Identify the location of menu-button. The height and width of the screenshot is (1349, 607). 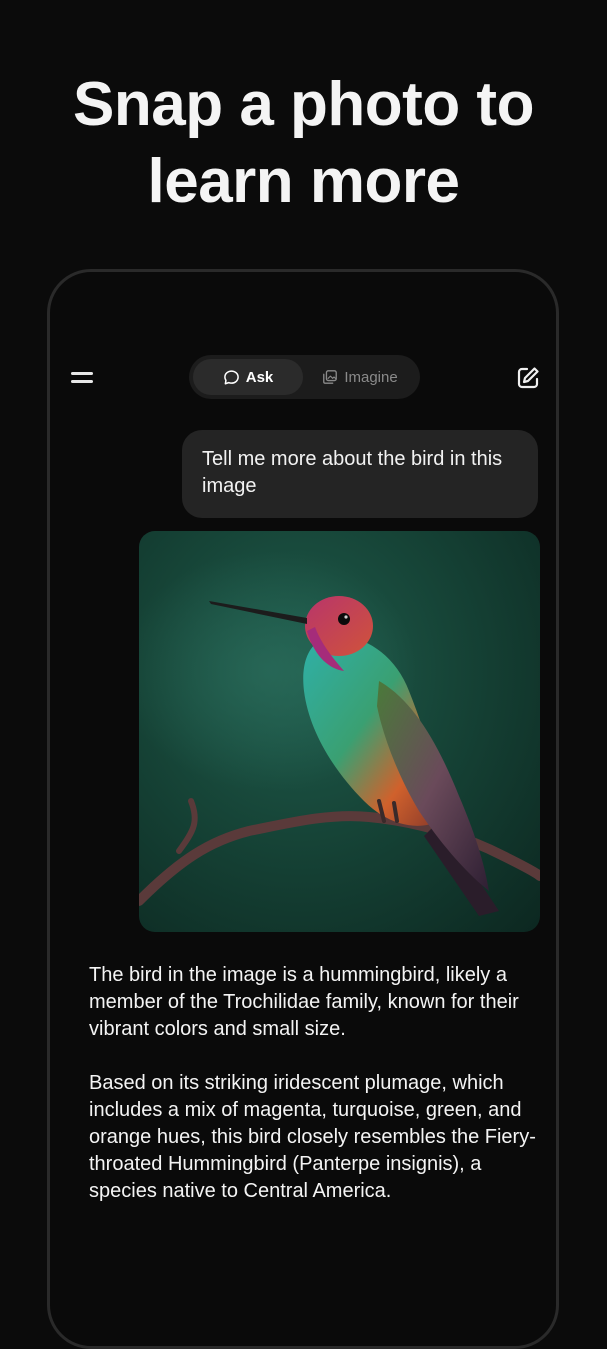
(82, 378).